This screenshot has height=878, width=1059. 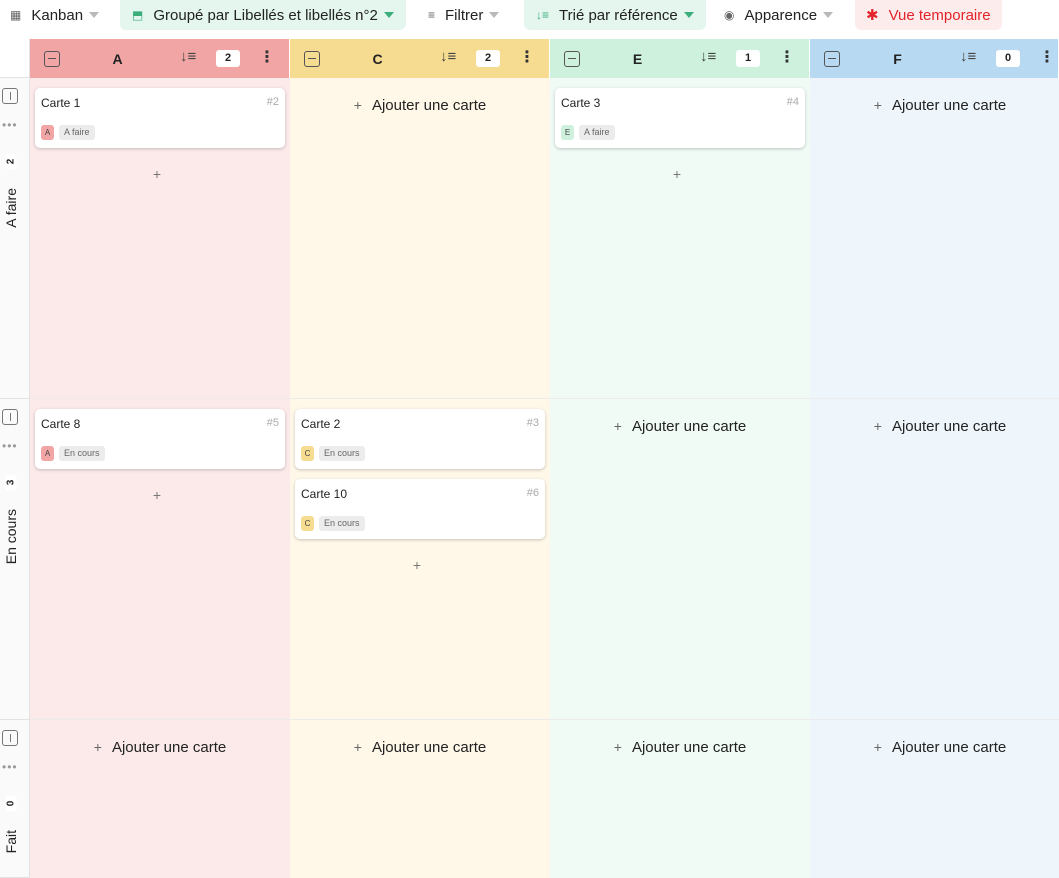 What do you see at coordinates (581, 103) in the screenshot?
I see `card-title: Carte 3` at bounding box center [581, 103].